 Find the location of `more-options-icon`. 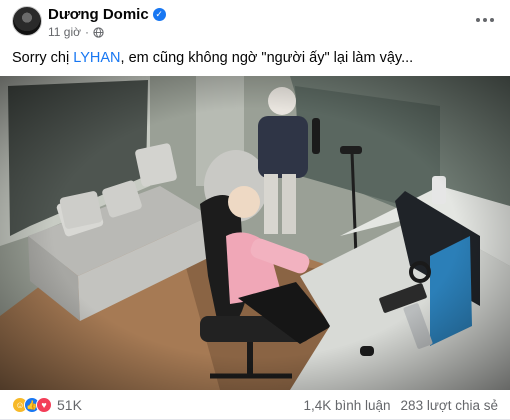

more-options-icon is located at coordinates (485, 20).